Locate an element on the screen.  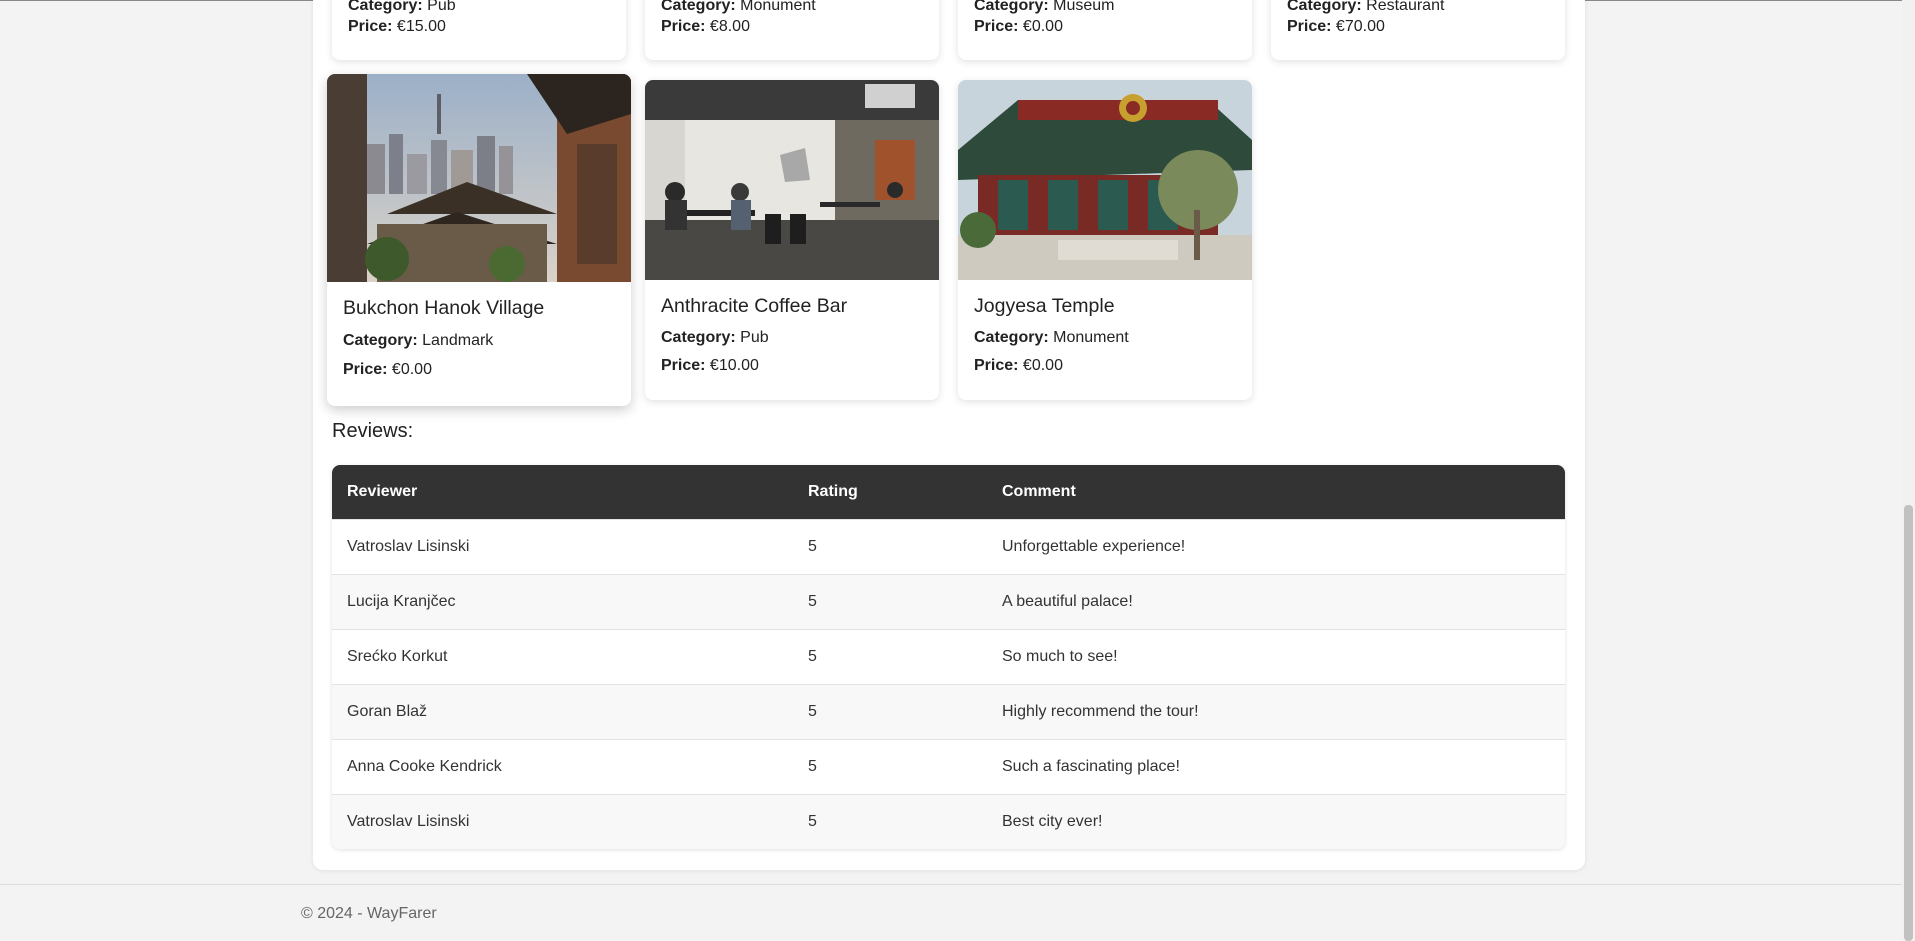
place-card: Category: Pub Price: €15.00 is located at coordinates (479, 30).